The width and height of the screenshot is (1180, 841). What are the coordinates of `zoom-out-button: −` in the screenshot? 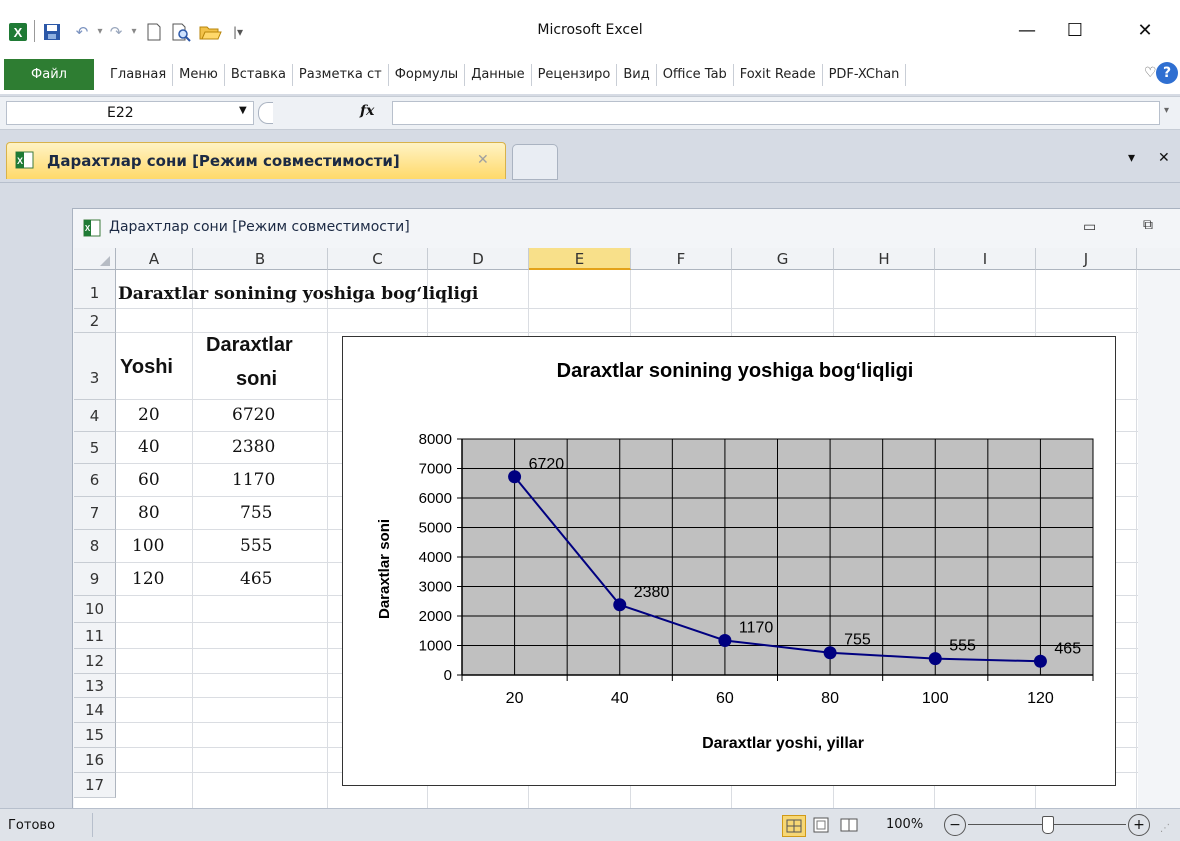 It's located at (955, 825).